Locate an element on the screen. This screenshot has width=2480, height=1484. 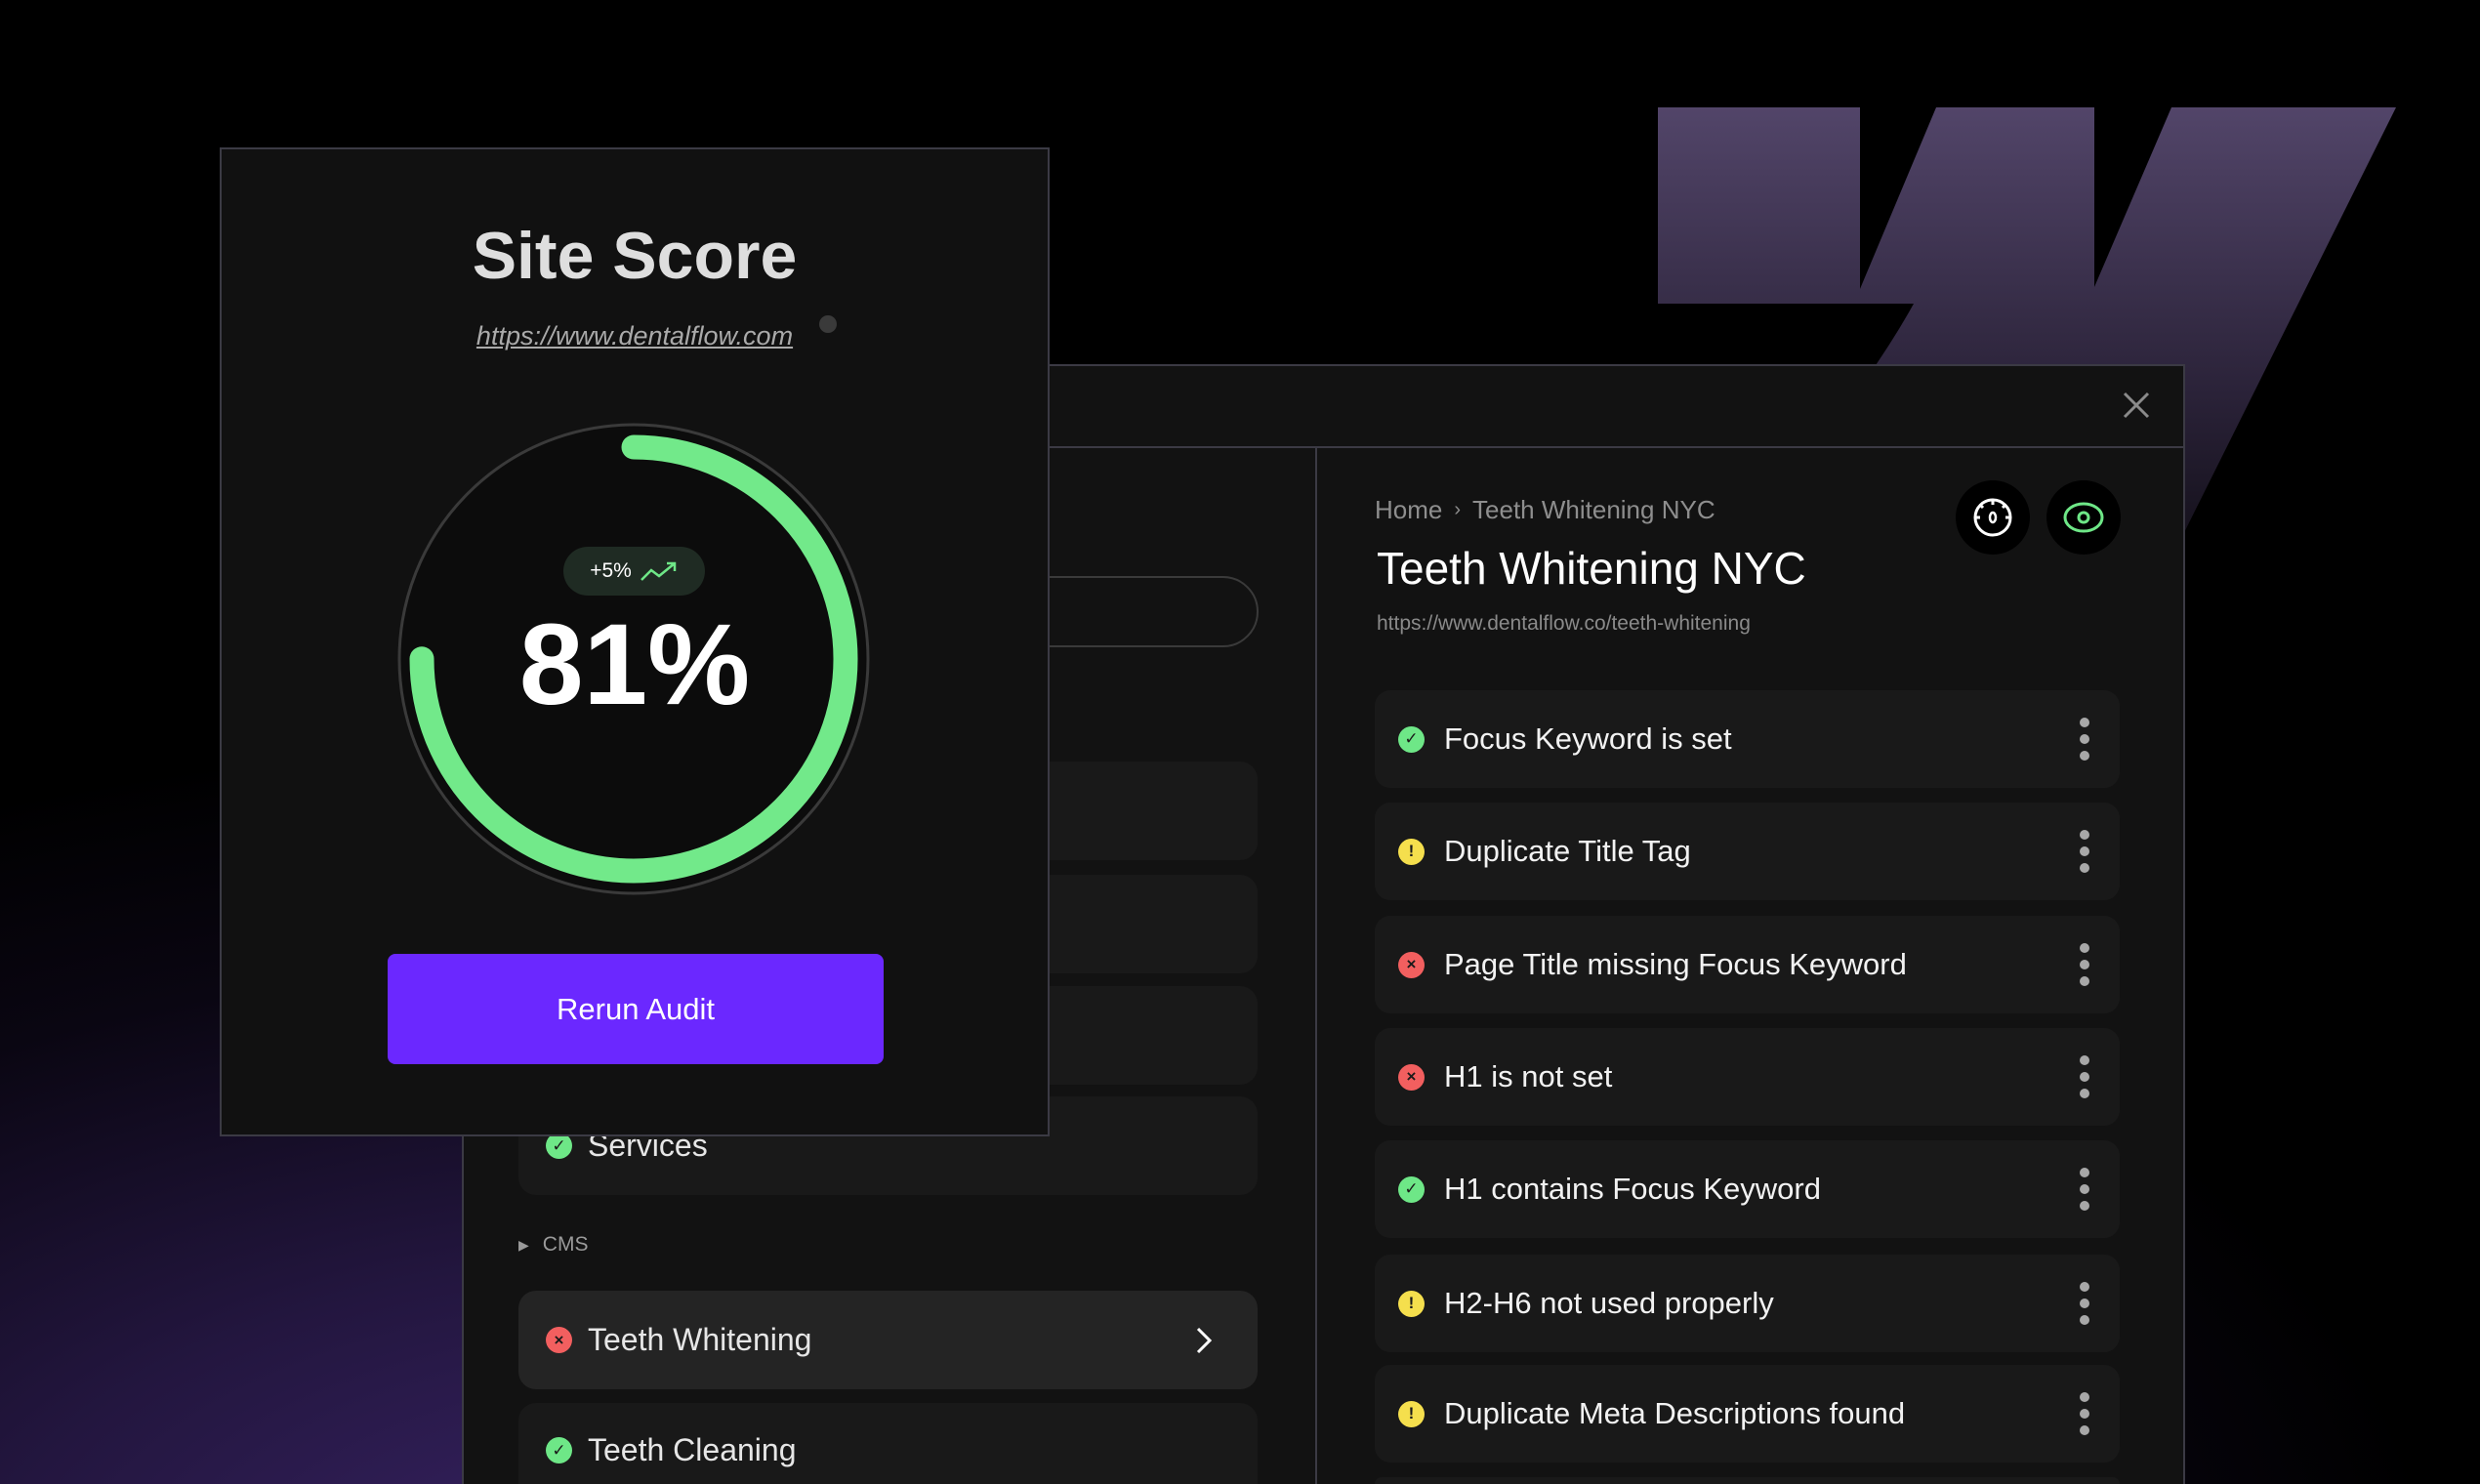
issue-label: Page Title missing Focus Keyword is located at coordinates (1675, 964).